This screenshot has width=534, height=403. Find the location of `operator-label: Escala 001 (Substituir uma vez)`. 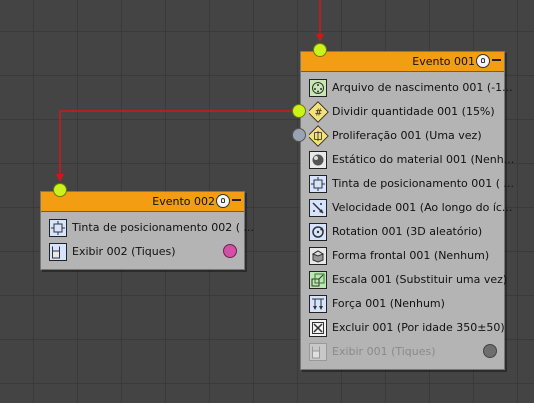

operator-label: Escala 001 (Substituir uma vez) is located at coordinates (420, 279).